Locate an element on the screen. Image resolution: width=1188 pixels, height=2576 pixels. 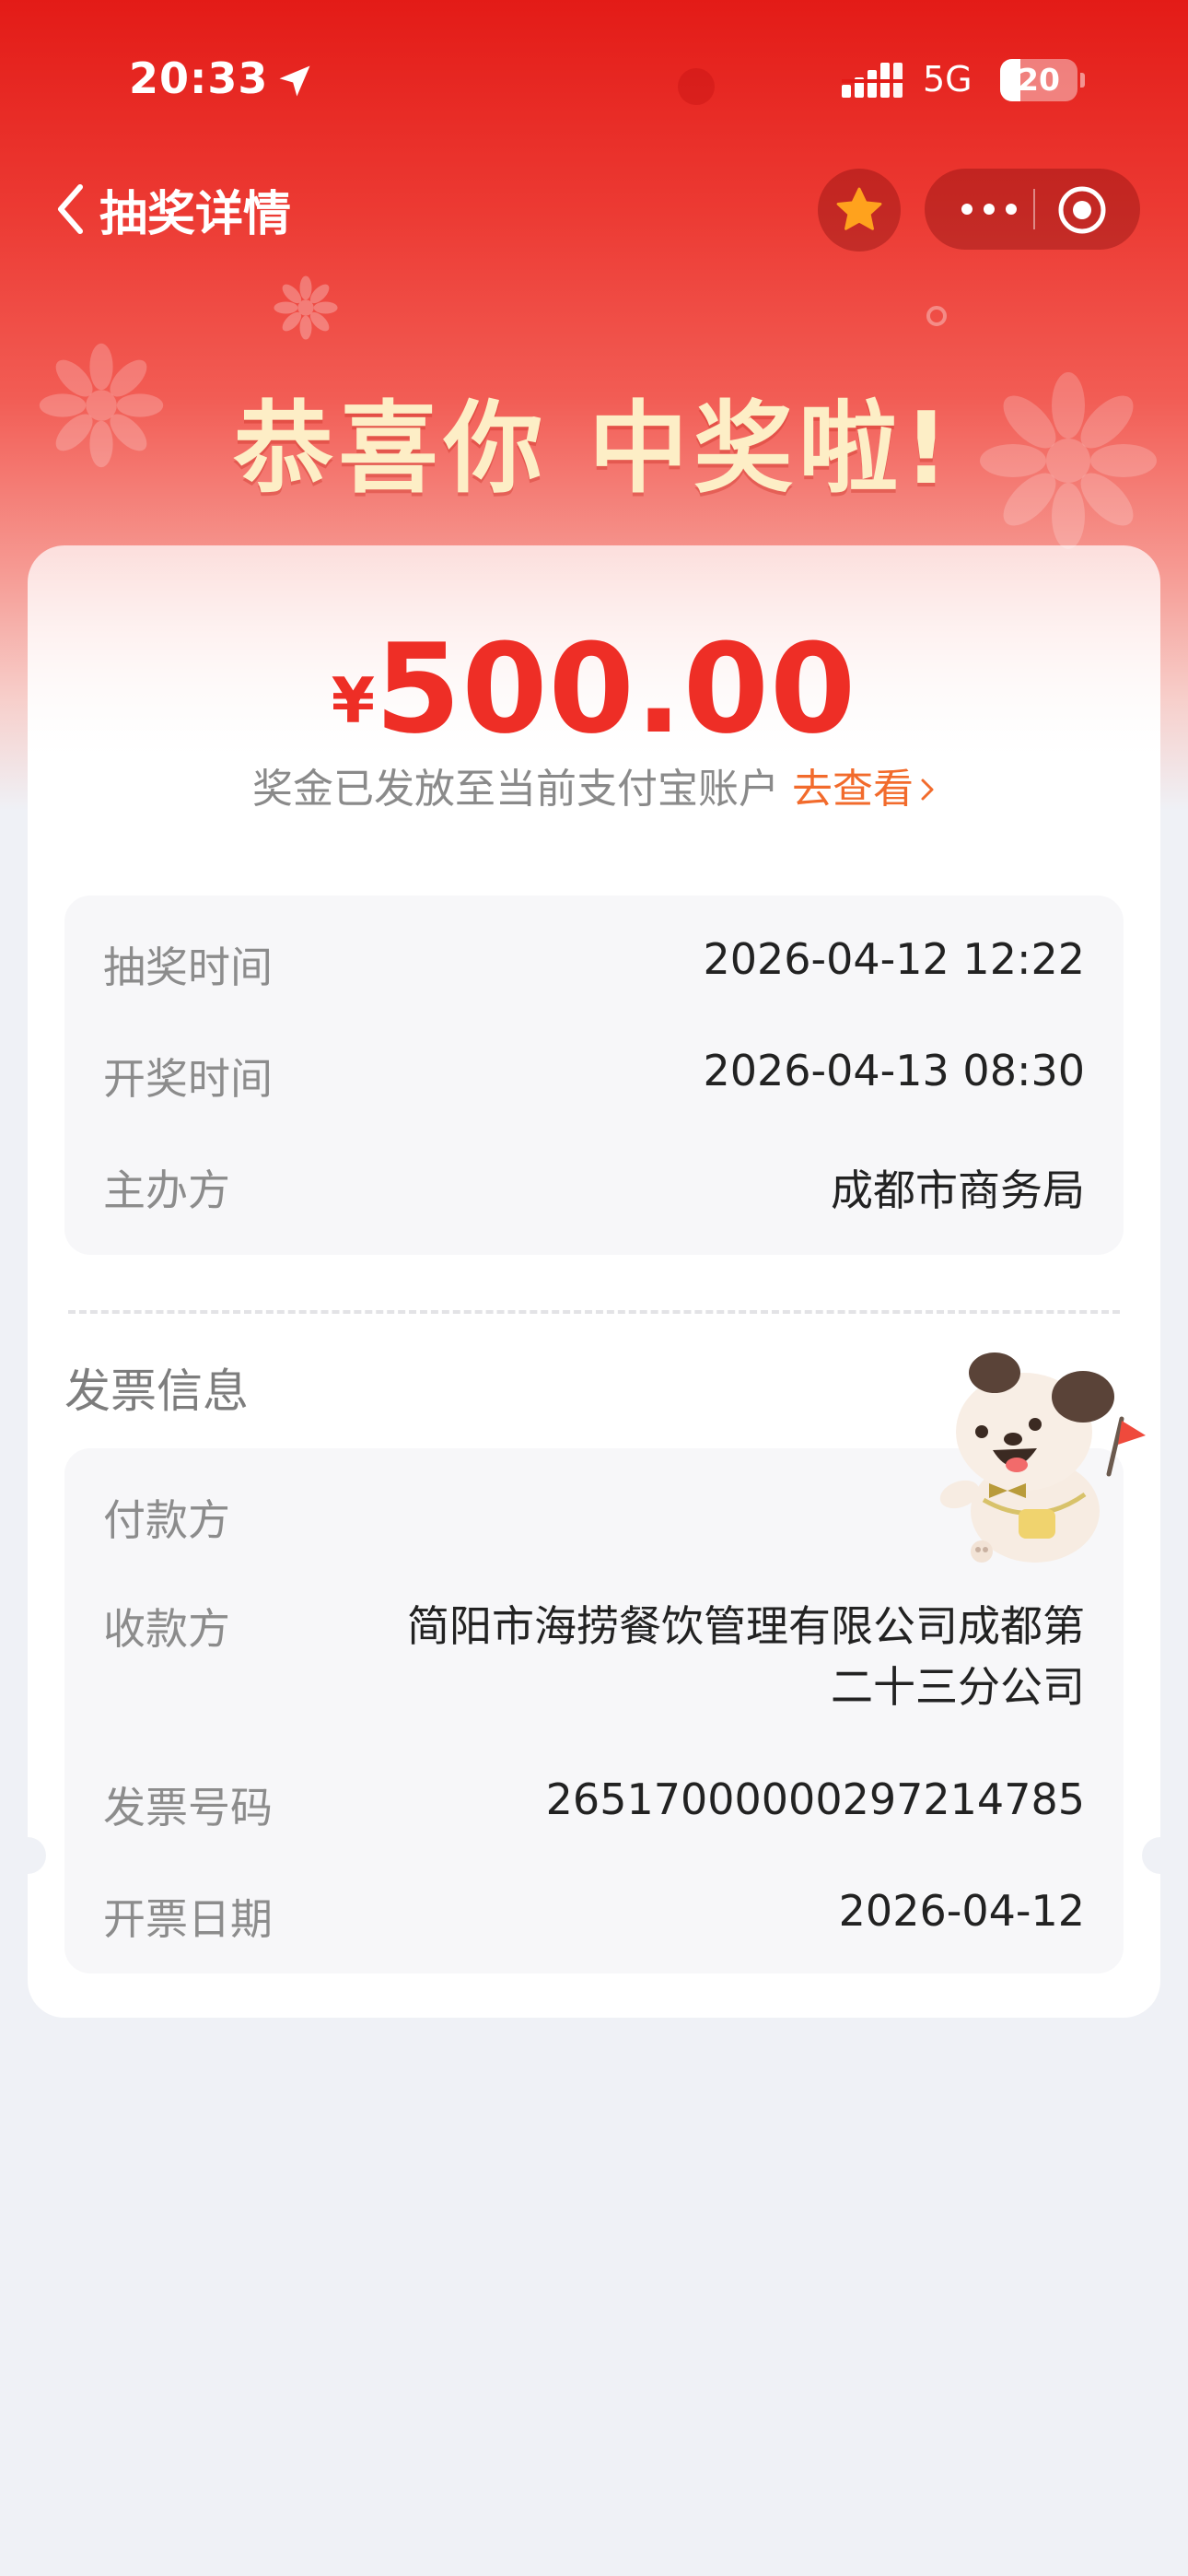
bubble-decoration is located at coordinates (937, 316).